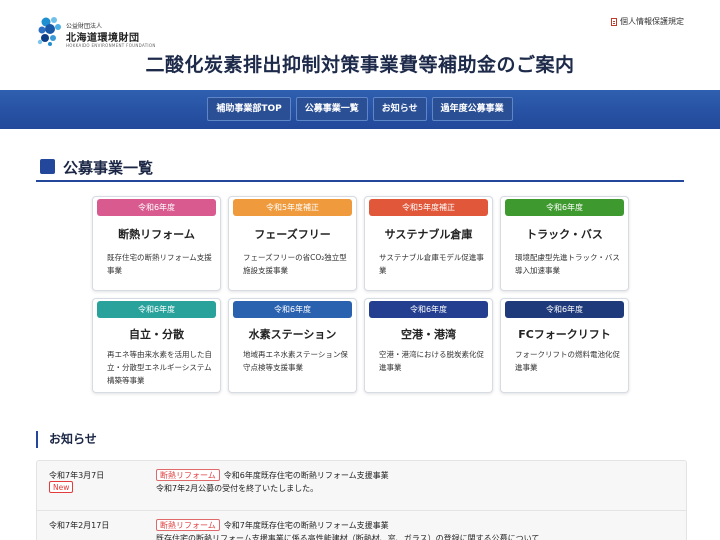 This screenshot has width=720, height=540. What do you see at coordinates (103, 38) in the screenshot?
I see `logo-name: 北海道環境財団` at bounding box center [103, 38].